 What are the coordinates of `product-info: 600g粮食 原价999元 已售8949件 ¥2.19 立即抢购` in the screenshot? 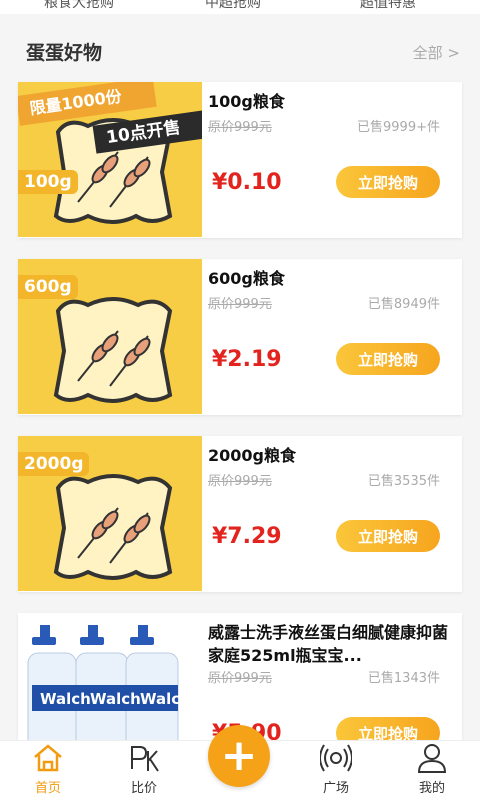 It's located at (335, 337).